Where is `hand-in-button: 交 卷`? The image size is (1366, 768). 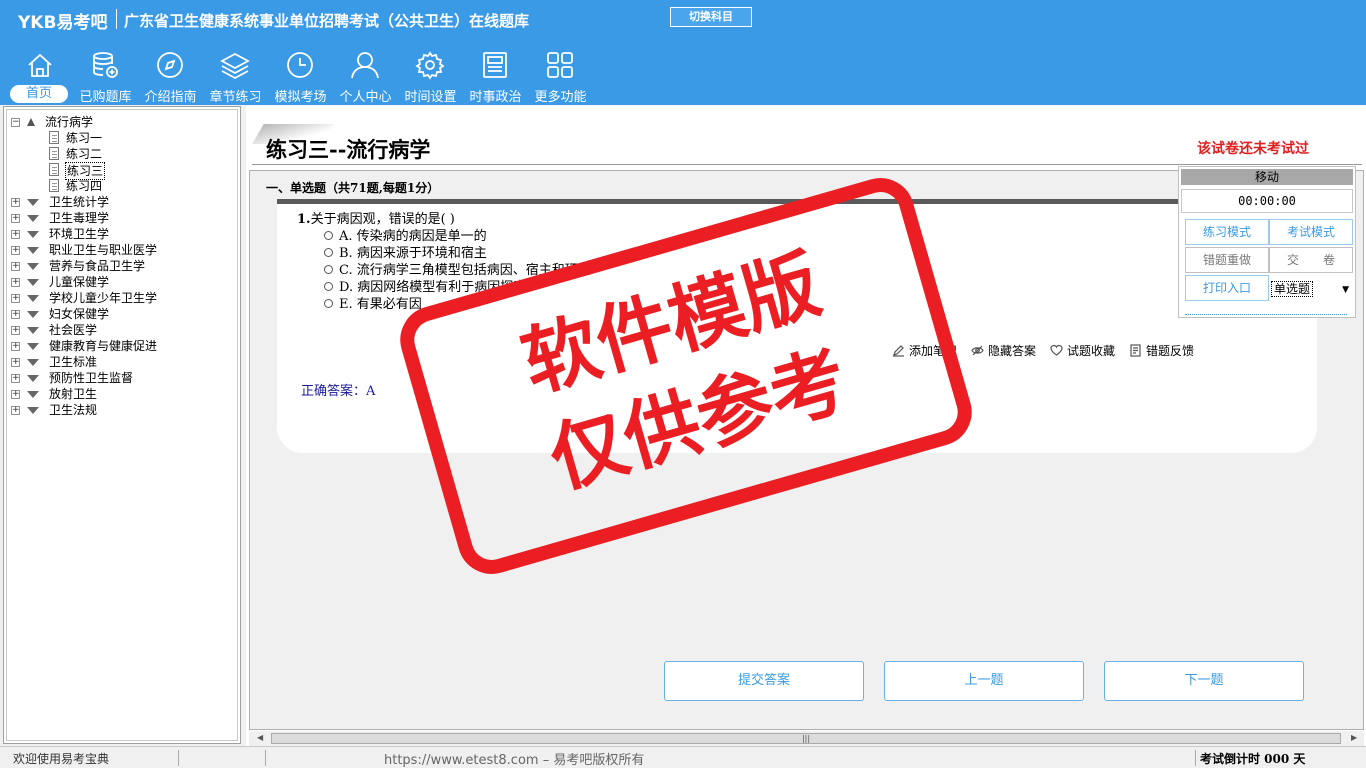 hand-in-button: 交 卷 is located at coordinates (1311, 260).